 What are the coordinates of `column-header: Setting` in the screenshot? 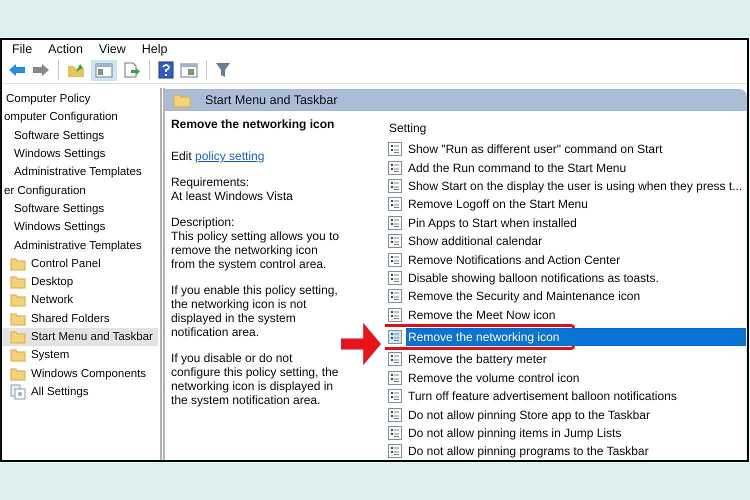 It's located at (565, 128).